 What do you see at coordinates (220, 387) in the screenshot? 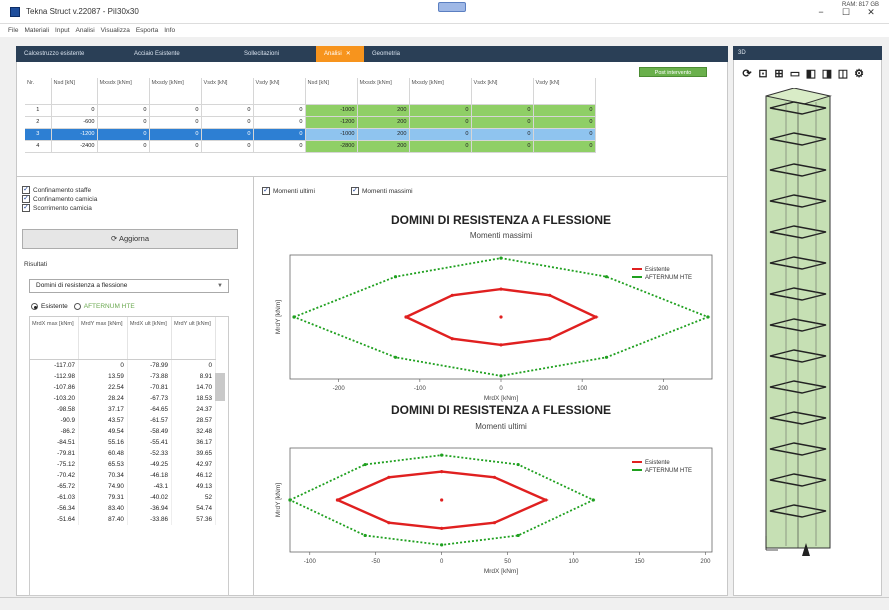
I see `scrollbar-thumb` at bounding box center [220, 387].